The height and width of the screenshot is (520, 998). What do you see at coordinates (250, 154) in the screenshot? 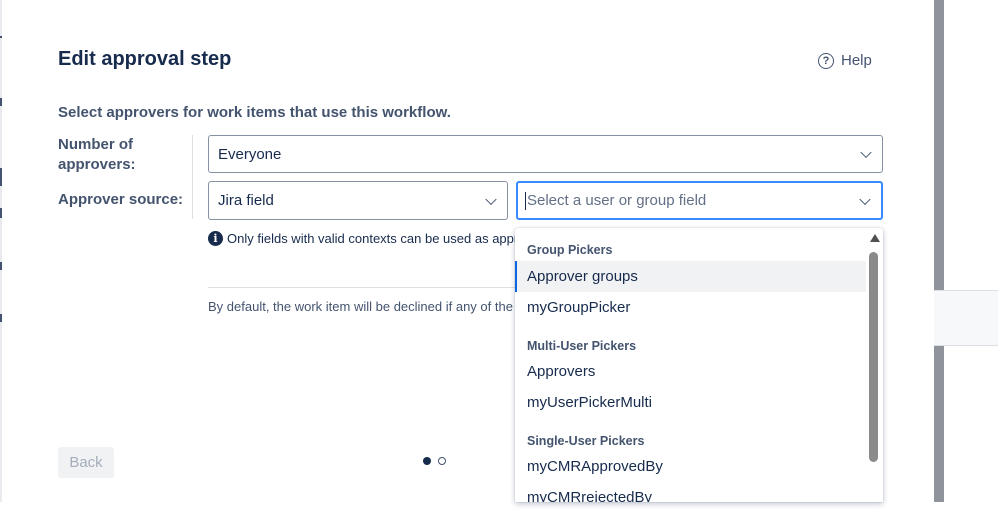
I see `number-of-approvers-value: Everyone` at bounding box center [250, 154].